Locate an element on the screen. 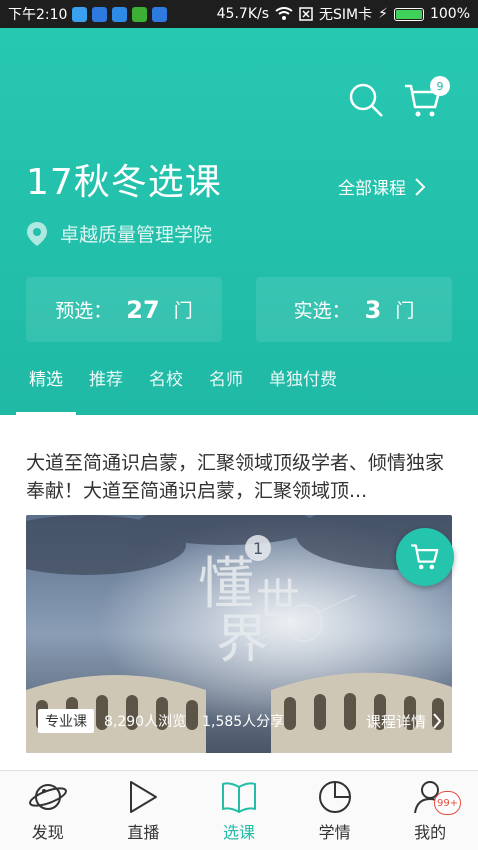 Image resolution: width=478 pixels, height=850 pixels. course-type-tag: 专业课 is located at coordinates (66, 721).